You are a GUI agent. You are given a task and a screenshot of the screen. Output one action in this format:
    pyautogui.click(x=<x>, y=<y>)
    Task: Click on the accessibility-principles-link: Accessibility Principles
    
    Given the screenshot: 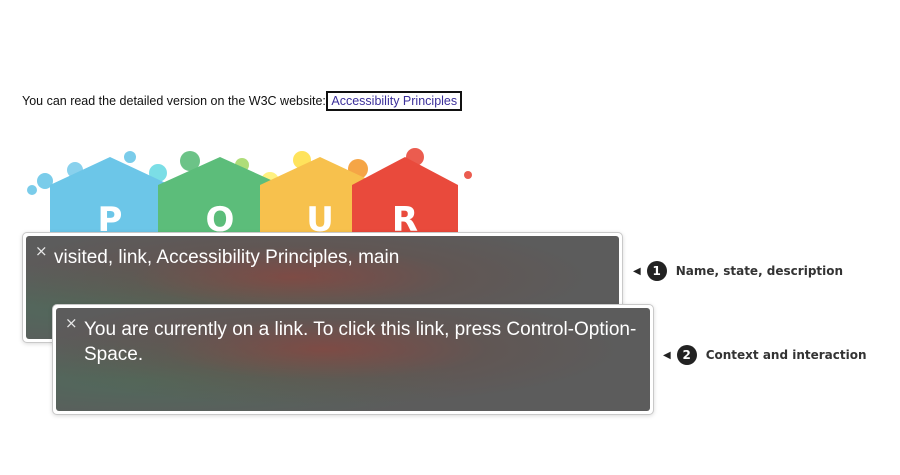 What is the action you would take?
    pyautogui.click(x=394, y=101)
    